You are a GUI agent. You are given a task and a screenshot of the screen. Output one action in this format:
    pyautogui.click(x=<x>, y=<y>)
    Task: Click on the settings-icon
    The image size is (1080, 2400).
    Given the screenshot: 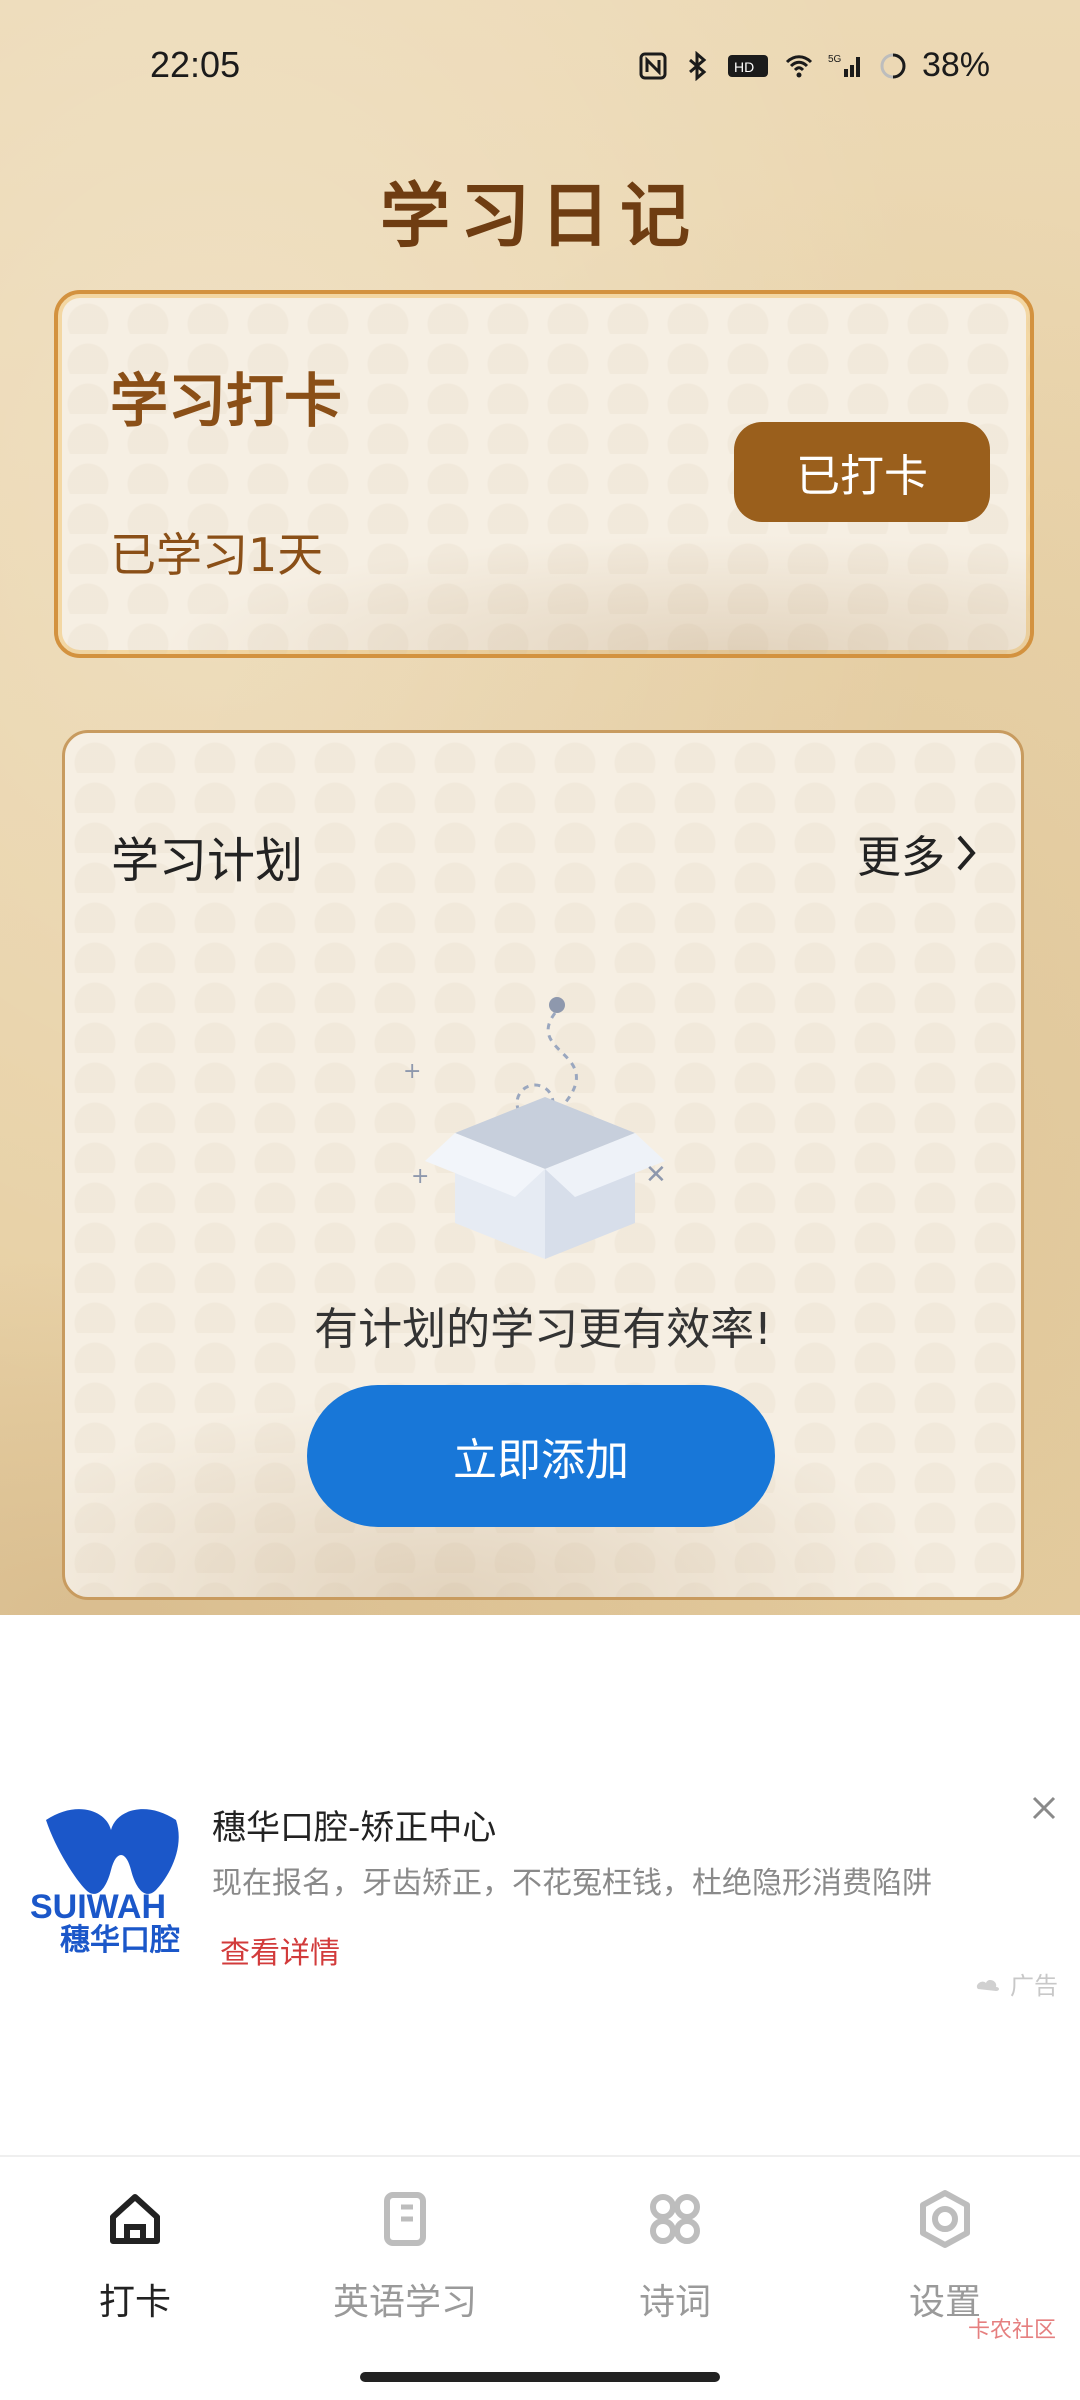 What is the action you would take?
    pyautogui.click(x=945, y=2219)
    